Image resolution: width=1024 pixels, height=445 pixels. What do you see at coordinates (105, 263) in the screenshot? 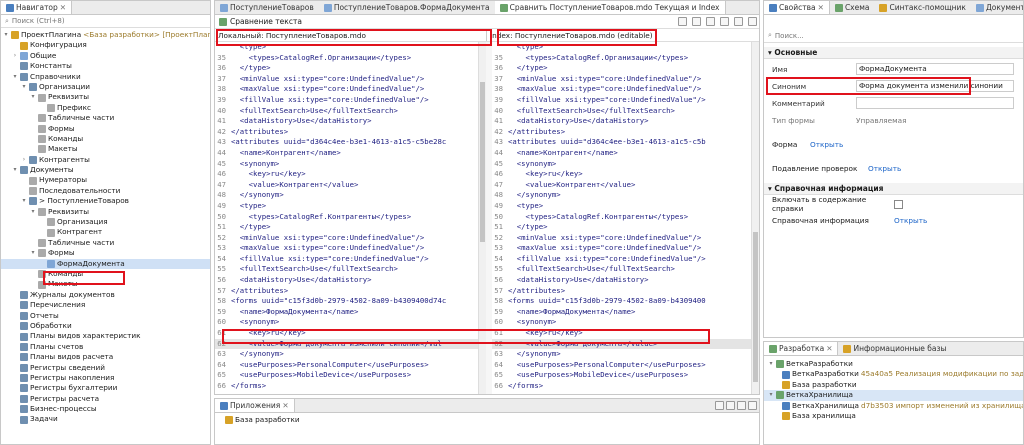
I see `navigator-item: ФормаДокумента` at bounding box center [105, 263].